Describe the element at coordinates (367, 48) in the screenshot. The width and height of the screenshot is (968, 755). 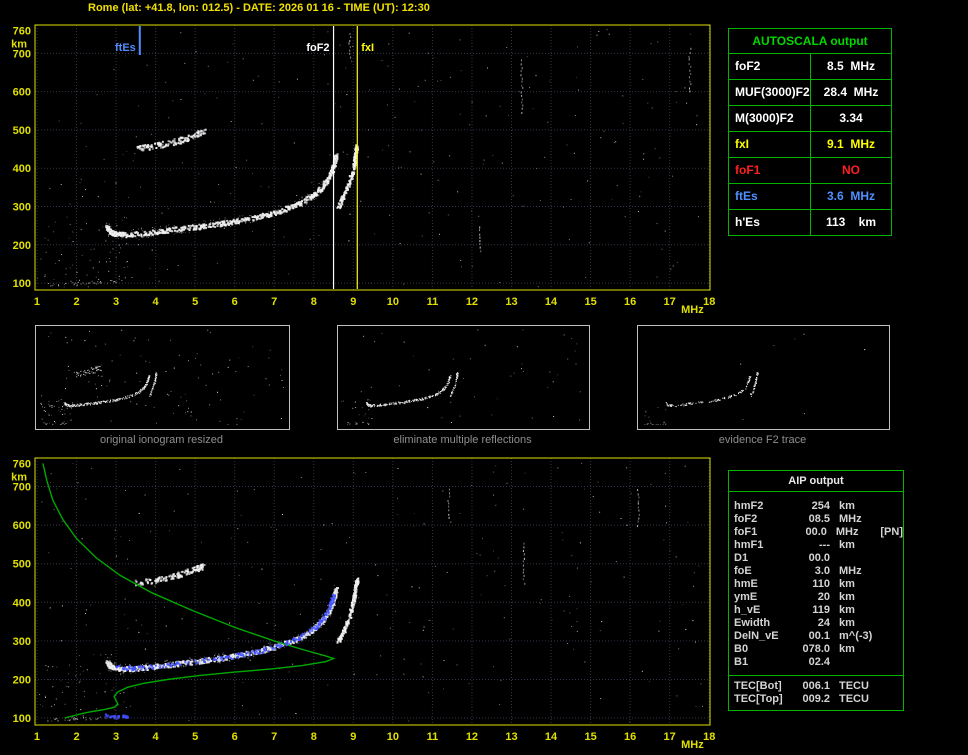
I see `svg-text: fxI` at that location.